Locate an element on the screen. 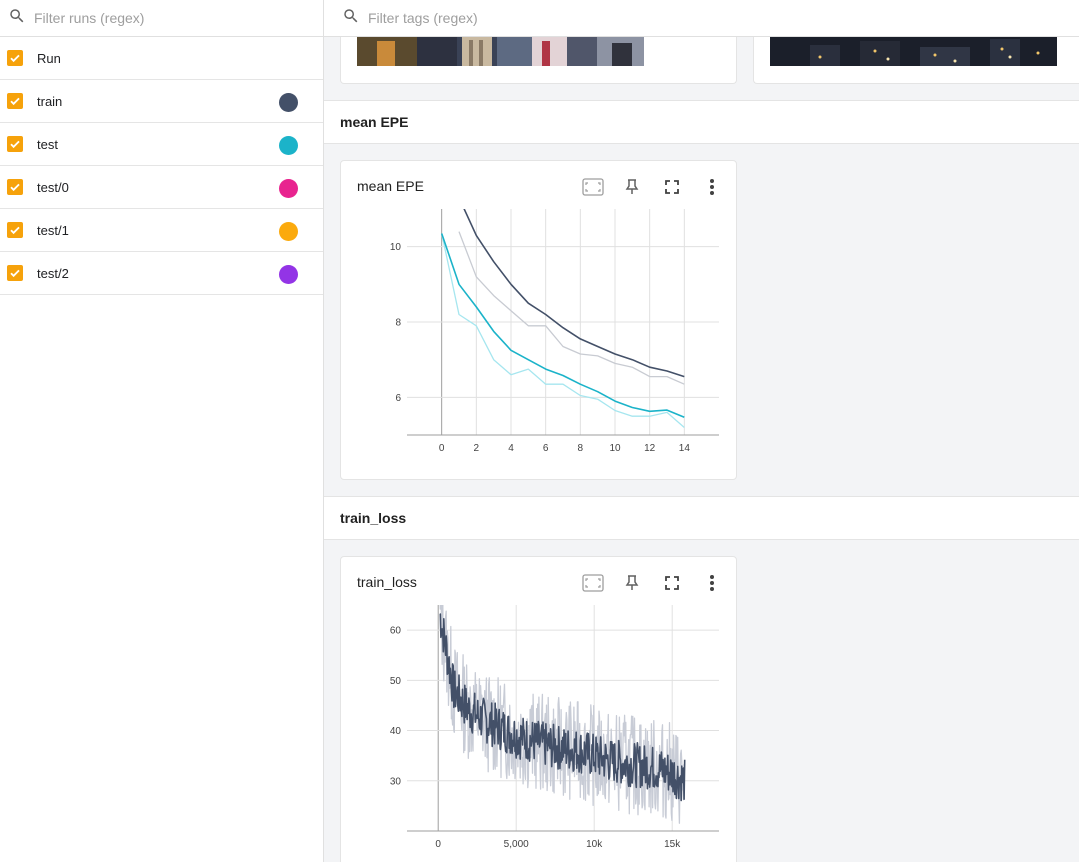 This screenshot has height=862, width=1079. series-line-test-raw is located at coordinates (563, 330).